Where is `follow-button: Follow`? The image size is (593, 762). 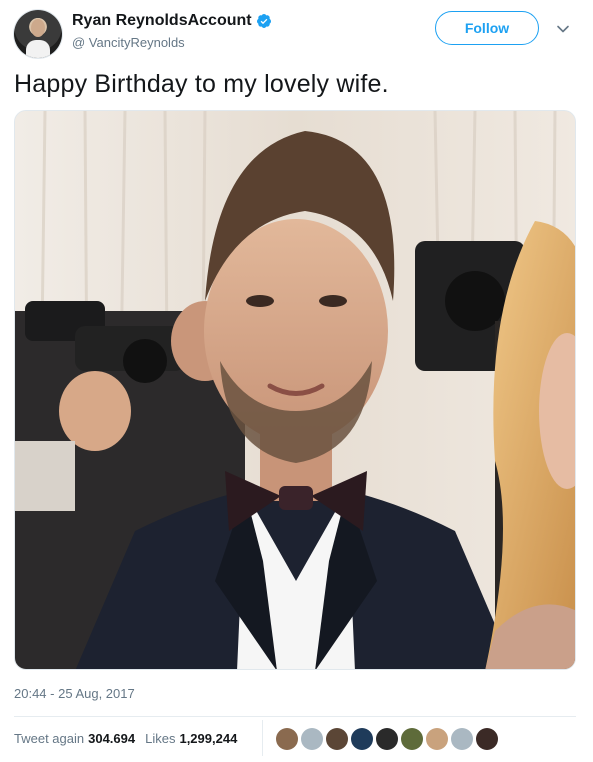
follow-button: Follow is located at coordinates (487, 28).